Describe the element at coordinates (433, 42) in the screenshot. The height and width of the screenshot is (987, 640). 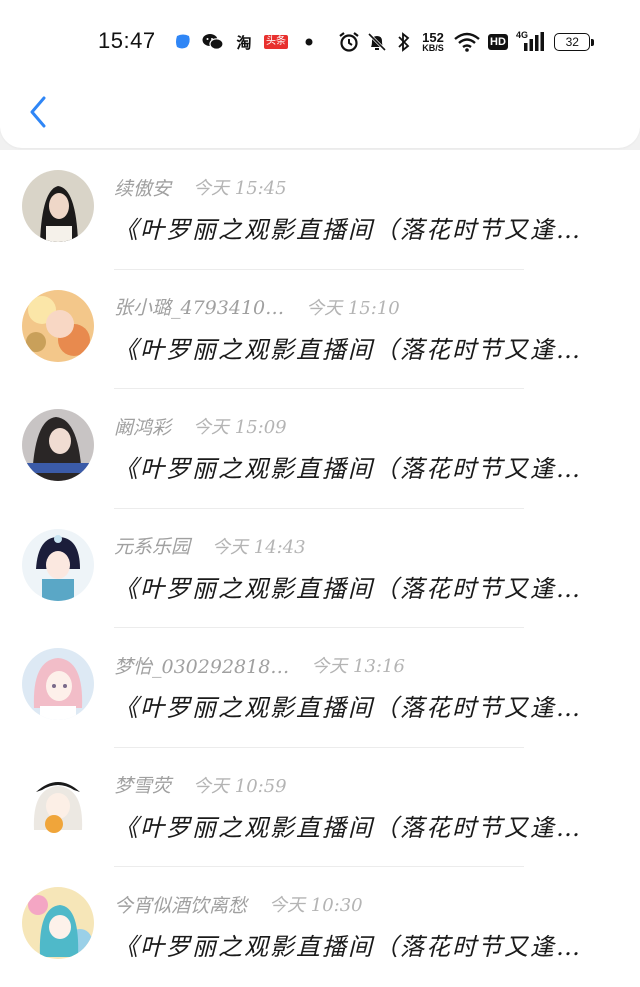
I see `net-speed: 152 KB/S` at that location.